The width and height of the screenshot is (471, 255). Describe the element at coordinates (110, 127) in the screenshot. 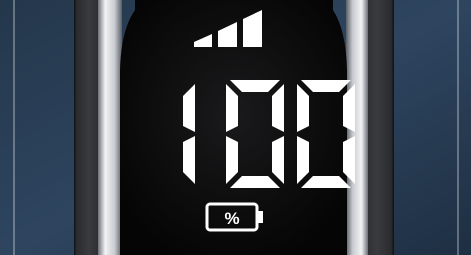

I see `chrome-band-left` at that location.